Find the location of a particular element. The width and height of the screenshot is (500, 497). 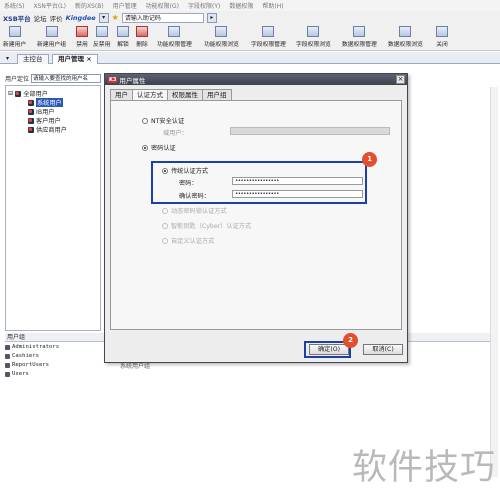

dialog-title-bar: K3 用户属性 × is located at coordinates (256, 79).